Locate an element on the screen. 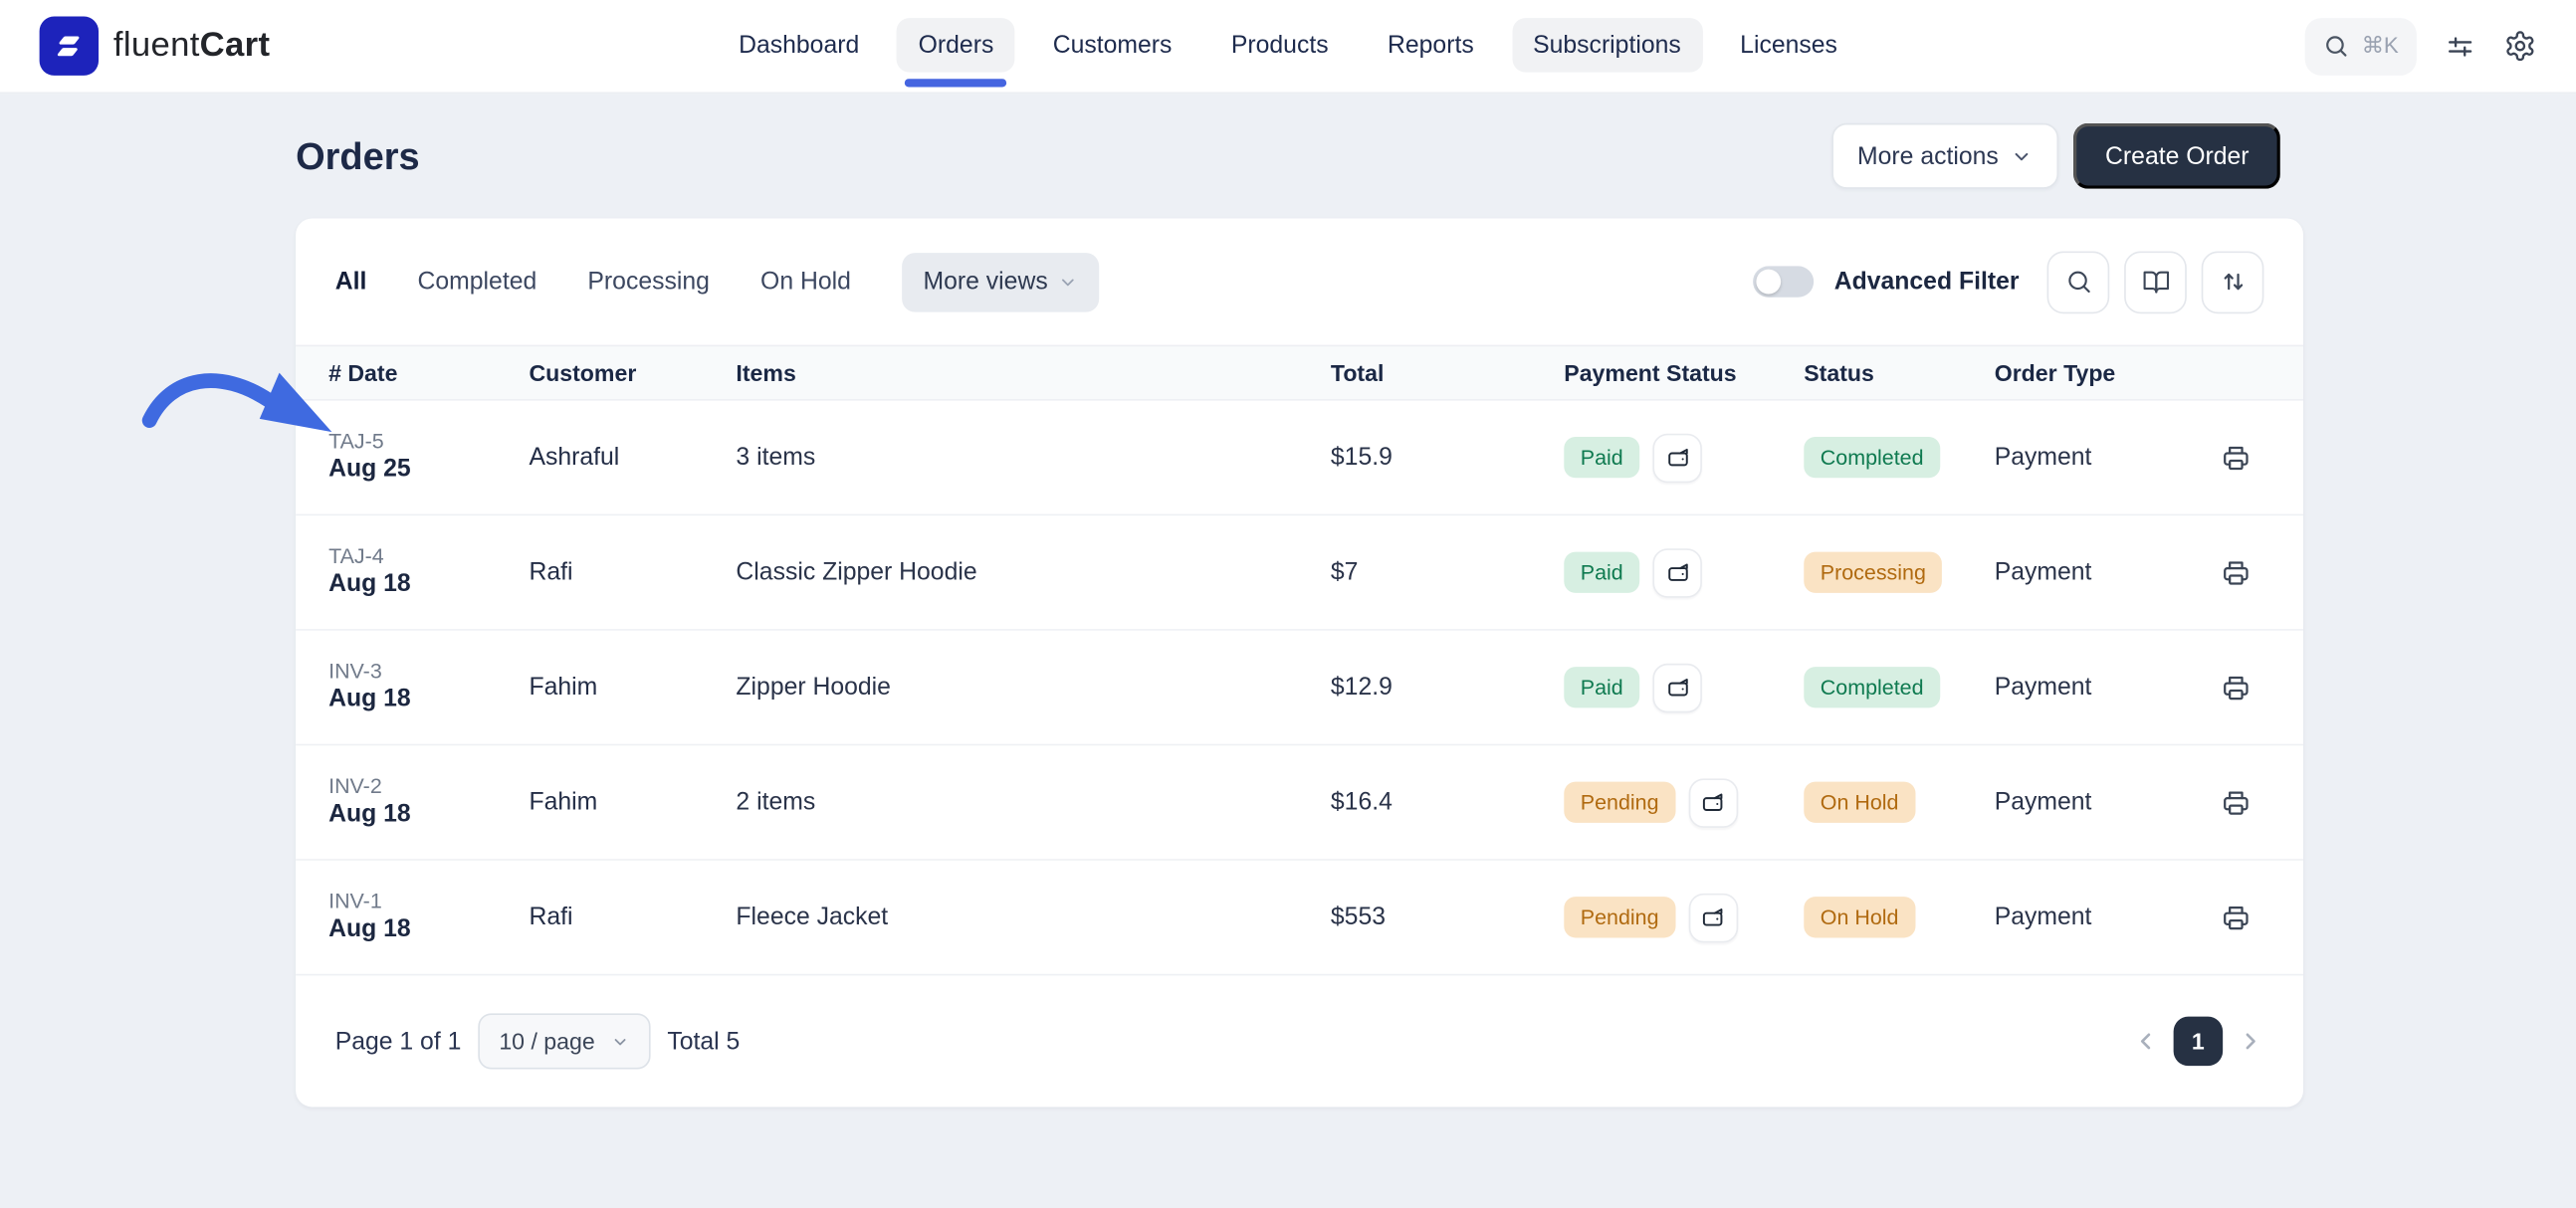 The image size is (2576, 1208). book-open-icon is located at coordinates (2155, 283).